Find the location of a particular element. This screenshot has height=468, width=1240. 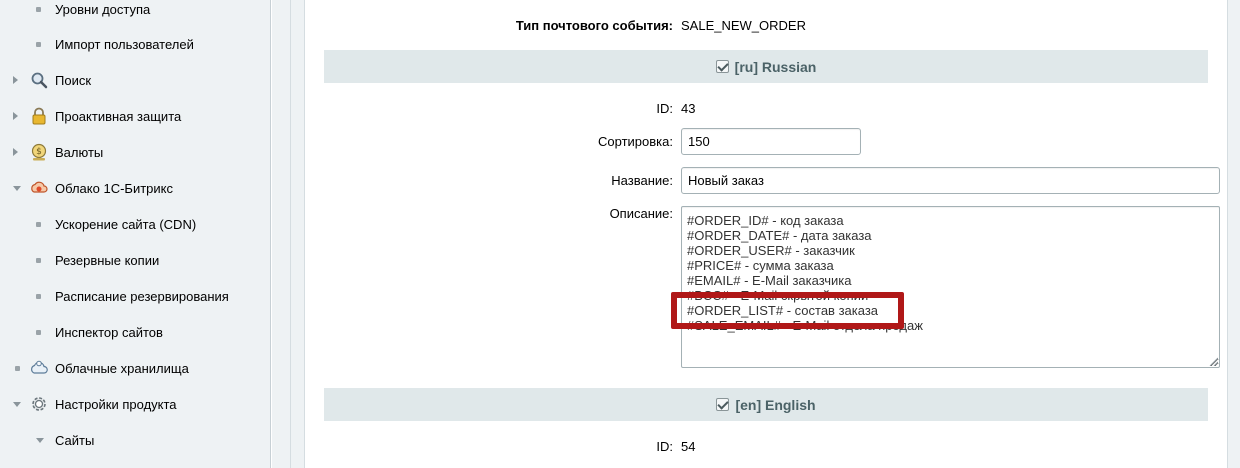

description-line: #ORDER_LIST# - состав заказа is located at coordinates (783, 310).